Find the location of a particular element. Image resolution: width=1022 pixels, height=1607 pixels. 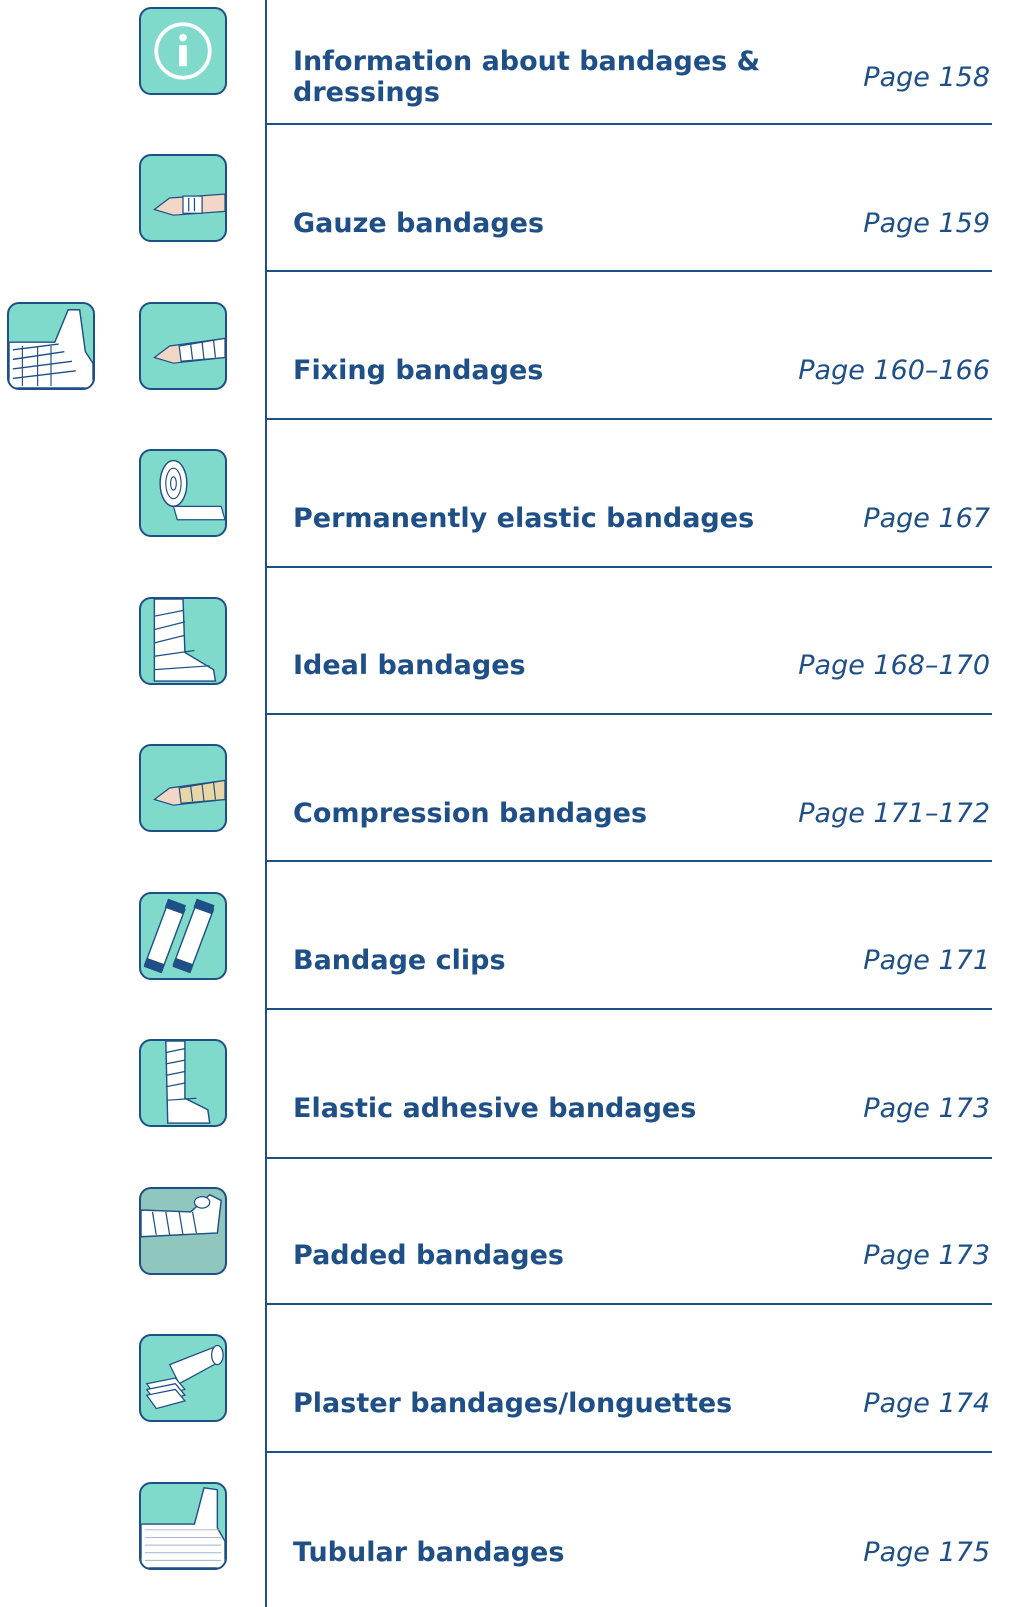

entry-label: Fixing bandages is located at coordinates (418, 370).